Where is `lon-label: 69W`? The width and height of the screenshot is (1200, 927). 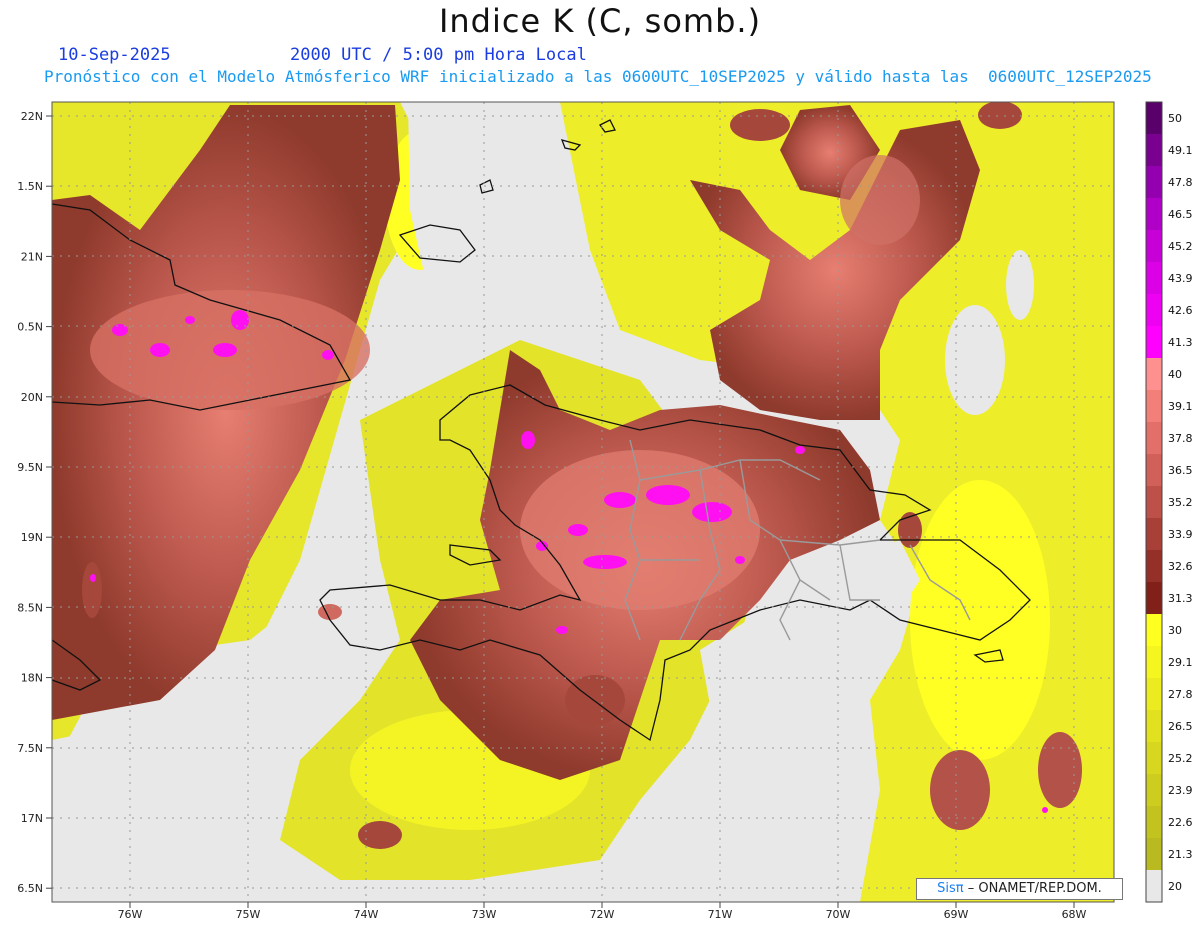 lon-label: 69W is located at coordinates (956, 914).